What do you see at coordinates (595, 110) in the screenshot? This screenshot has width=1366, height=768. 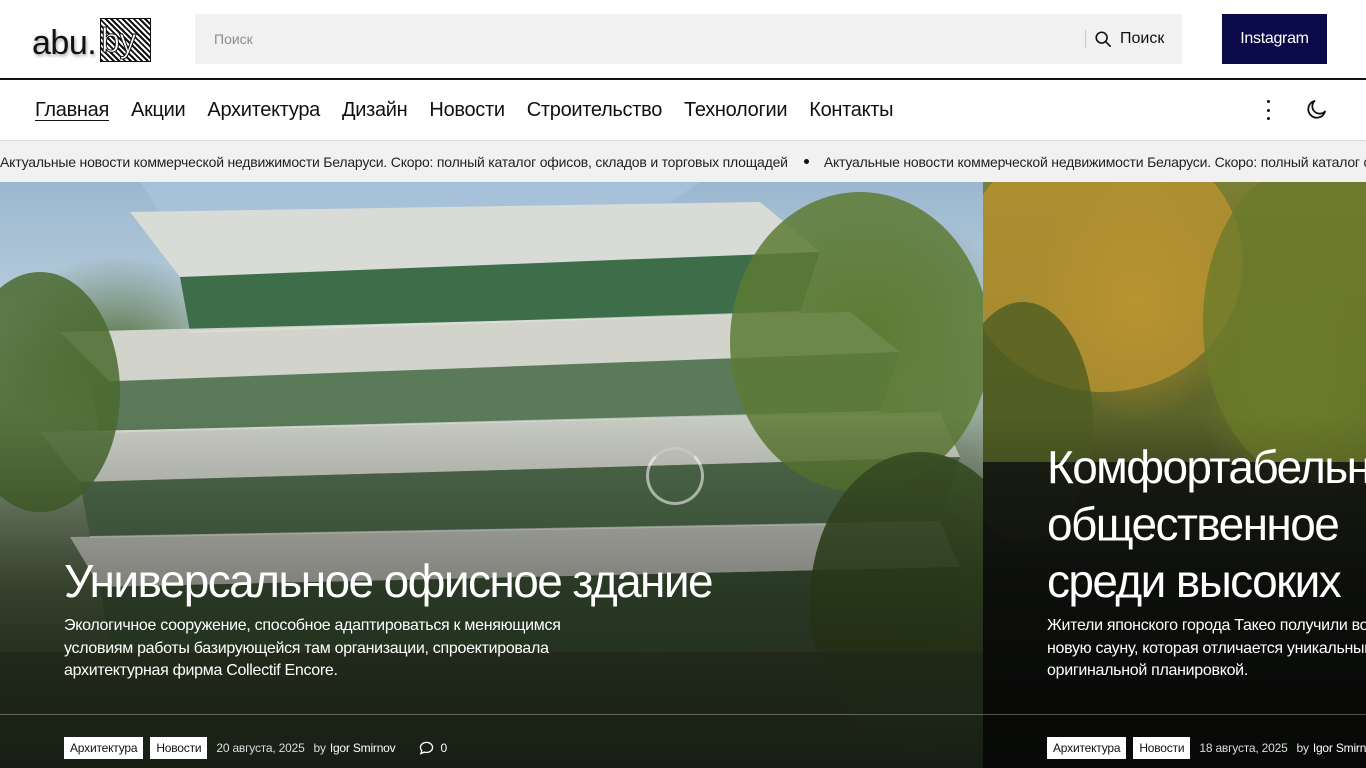 I see `nav-item-construction: Строительство` at bounding box center [595, 110].